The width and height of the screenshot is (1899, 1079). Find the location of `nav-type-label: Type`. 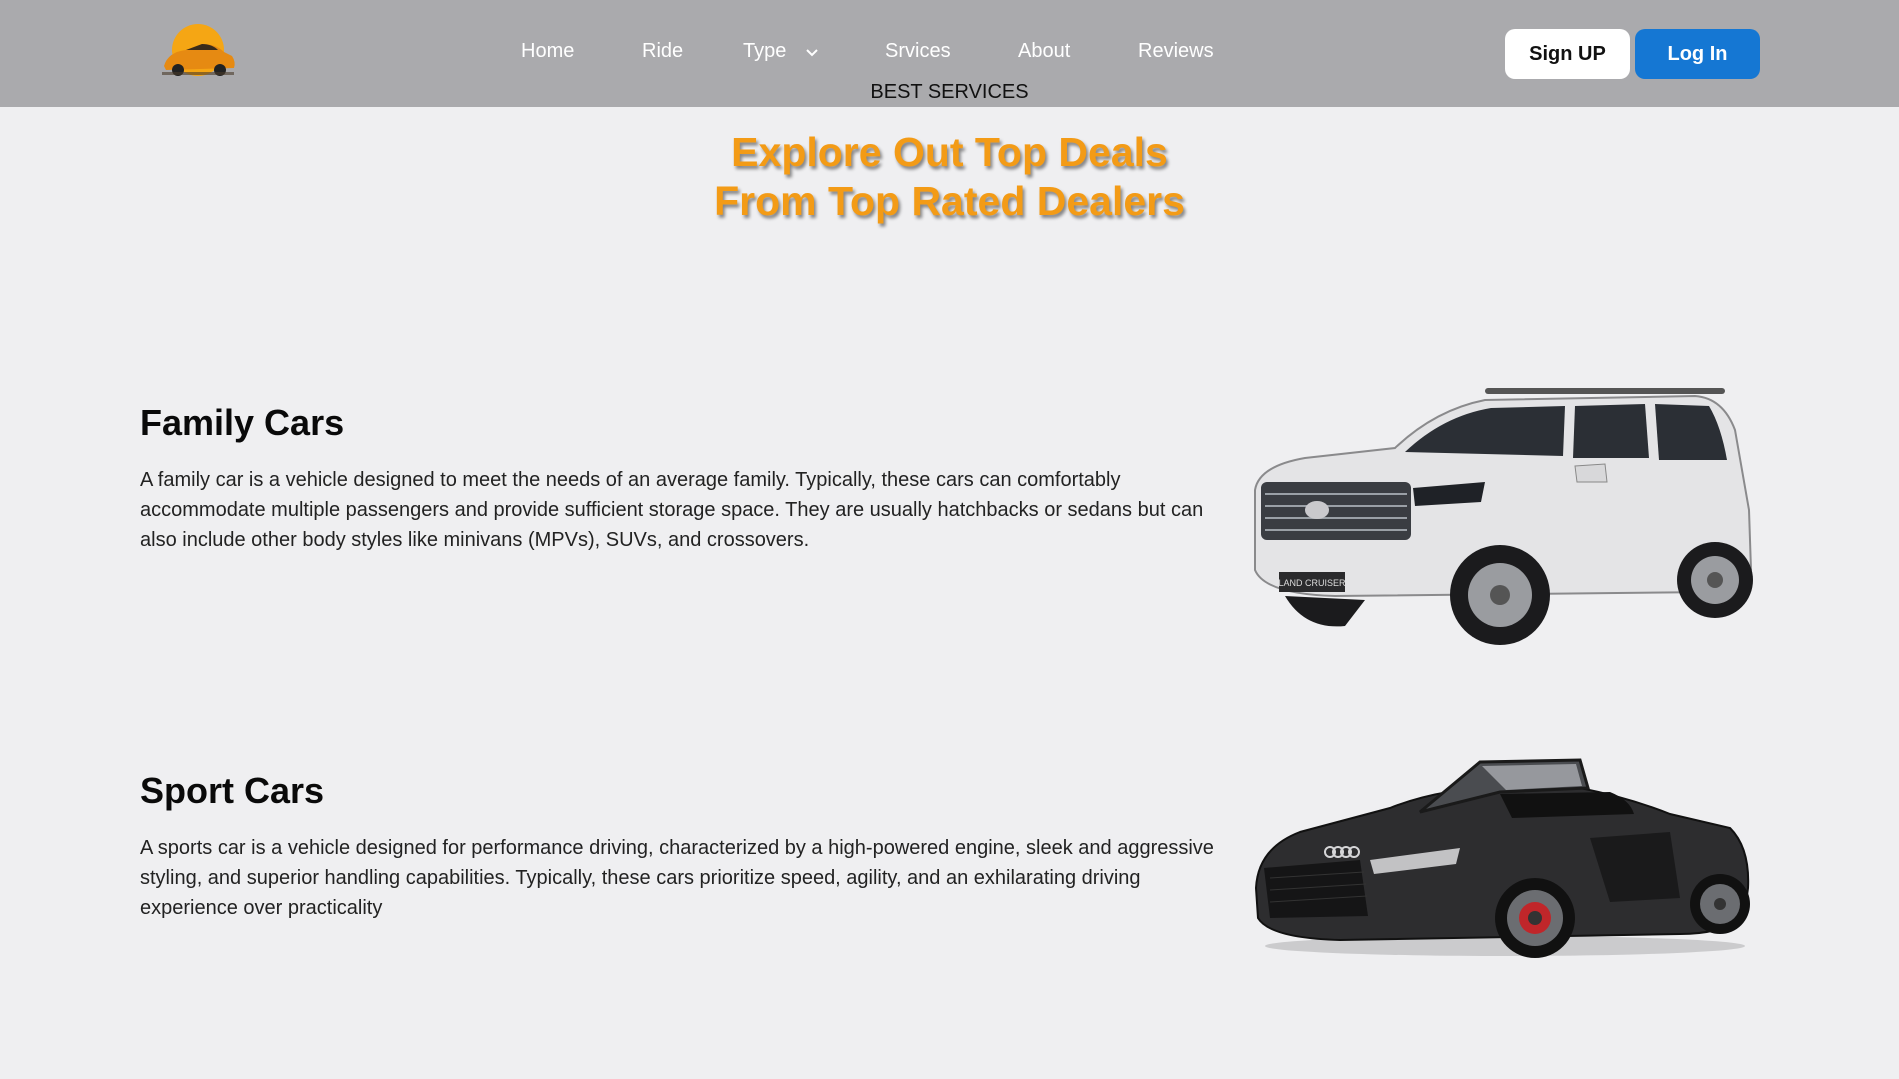

nav-type-label: Type is located at coordinates (765, 51).